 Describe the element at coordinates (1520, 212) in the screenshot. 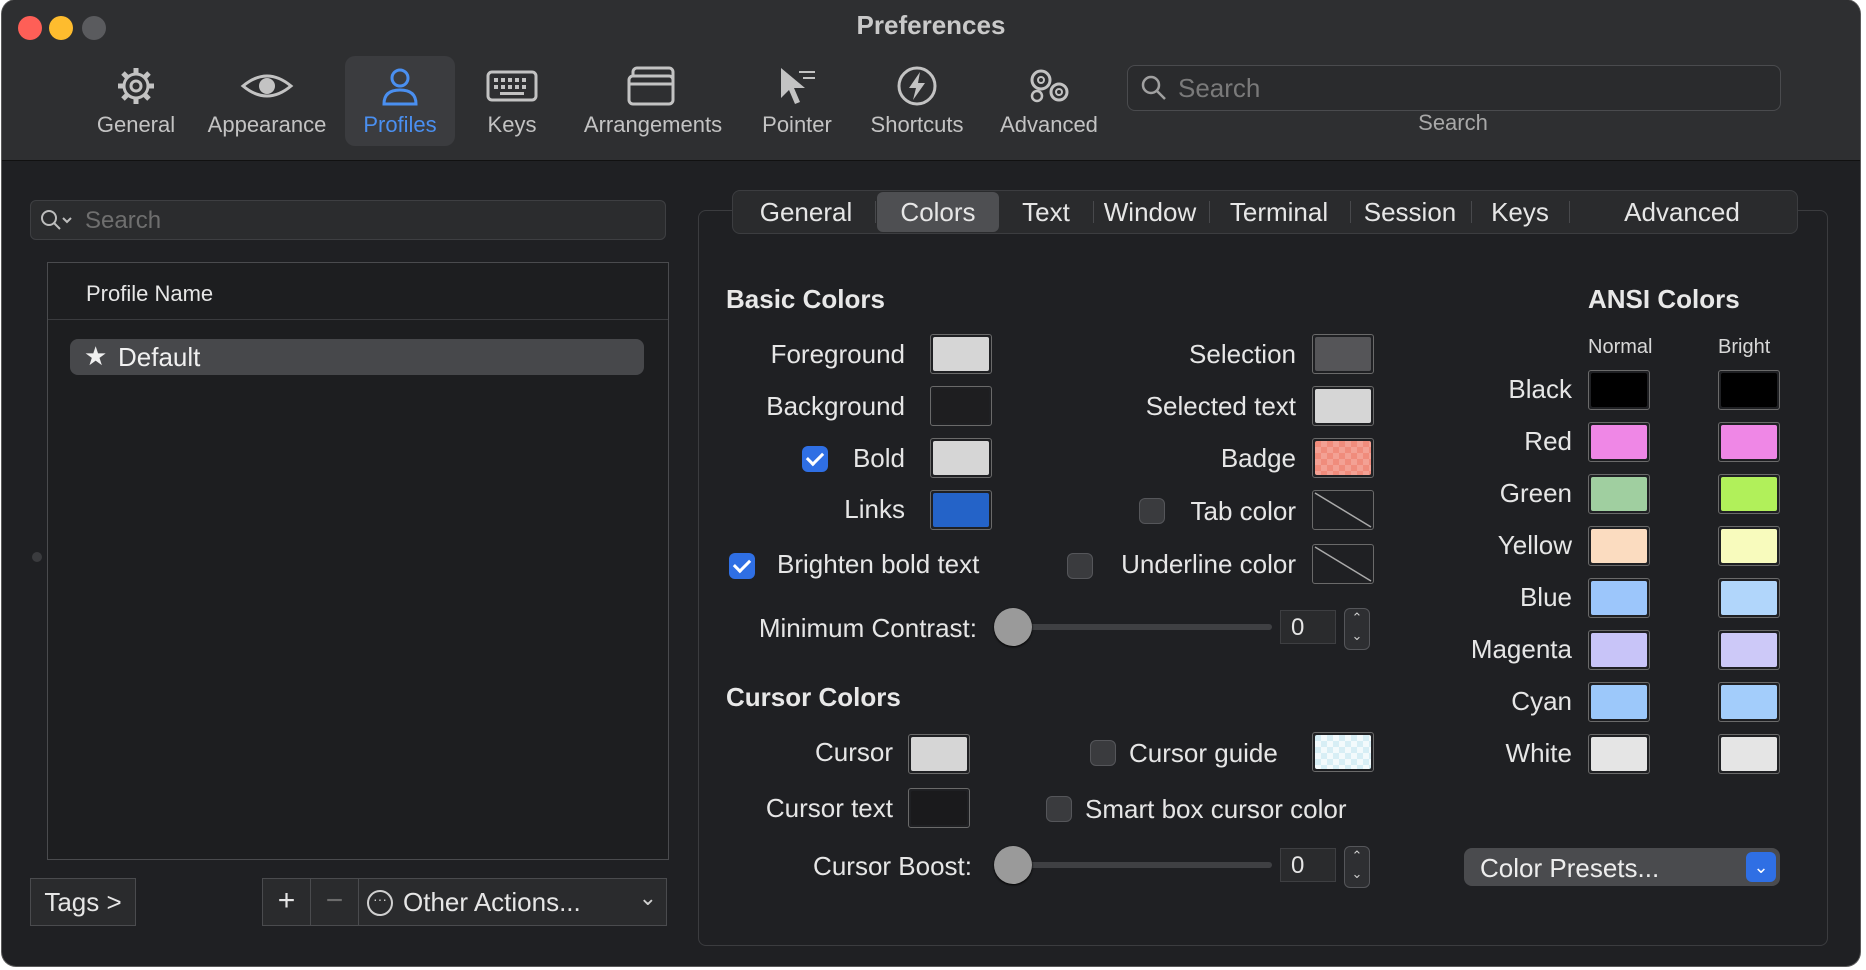

I see `tab-keys: Keys` at that location.